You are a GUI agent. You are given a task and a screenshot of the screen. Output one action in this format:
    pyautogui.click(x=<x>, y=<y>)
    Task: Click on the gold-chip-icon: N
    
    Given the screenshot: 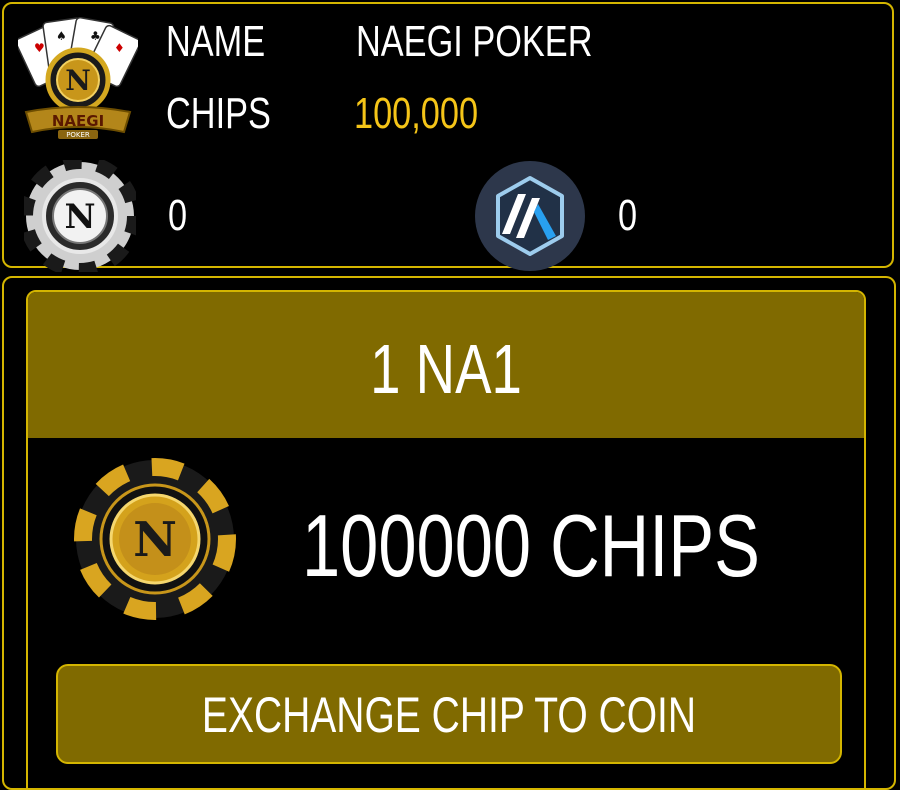 What is the action you would take?
    pyautogui.click(x=155, y=539)
    